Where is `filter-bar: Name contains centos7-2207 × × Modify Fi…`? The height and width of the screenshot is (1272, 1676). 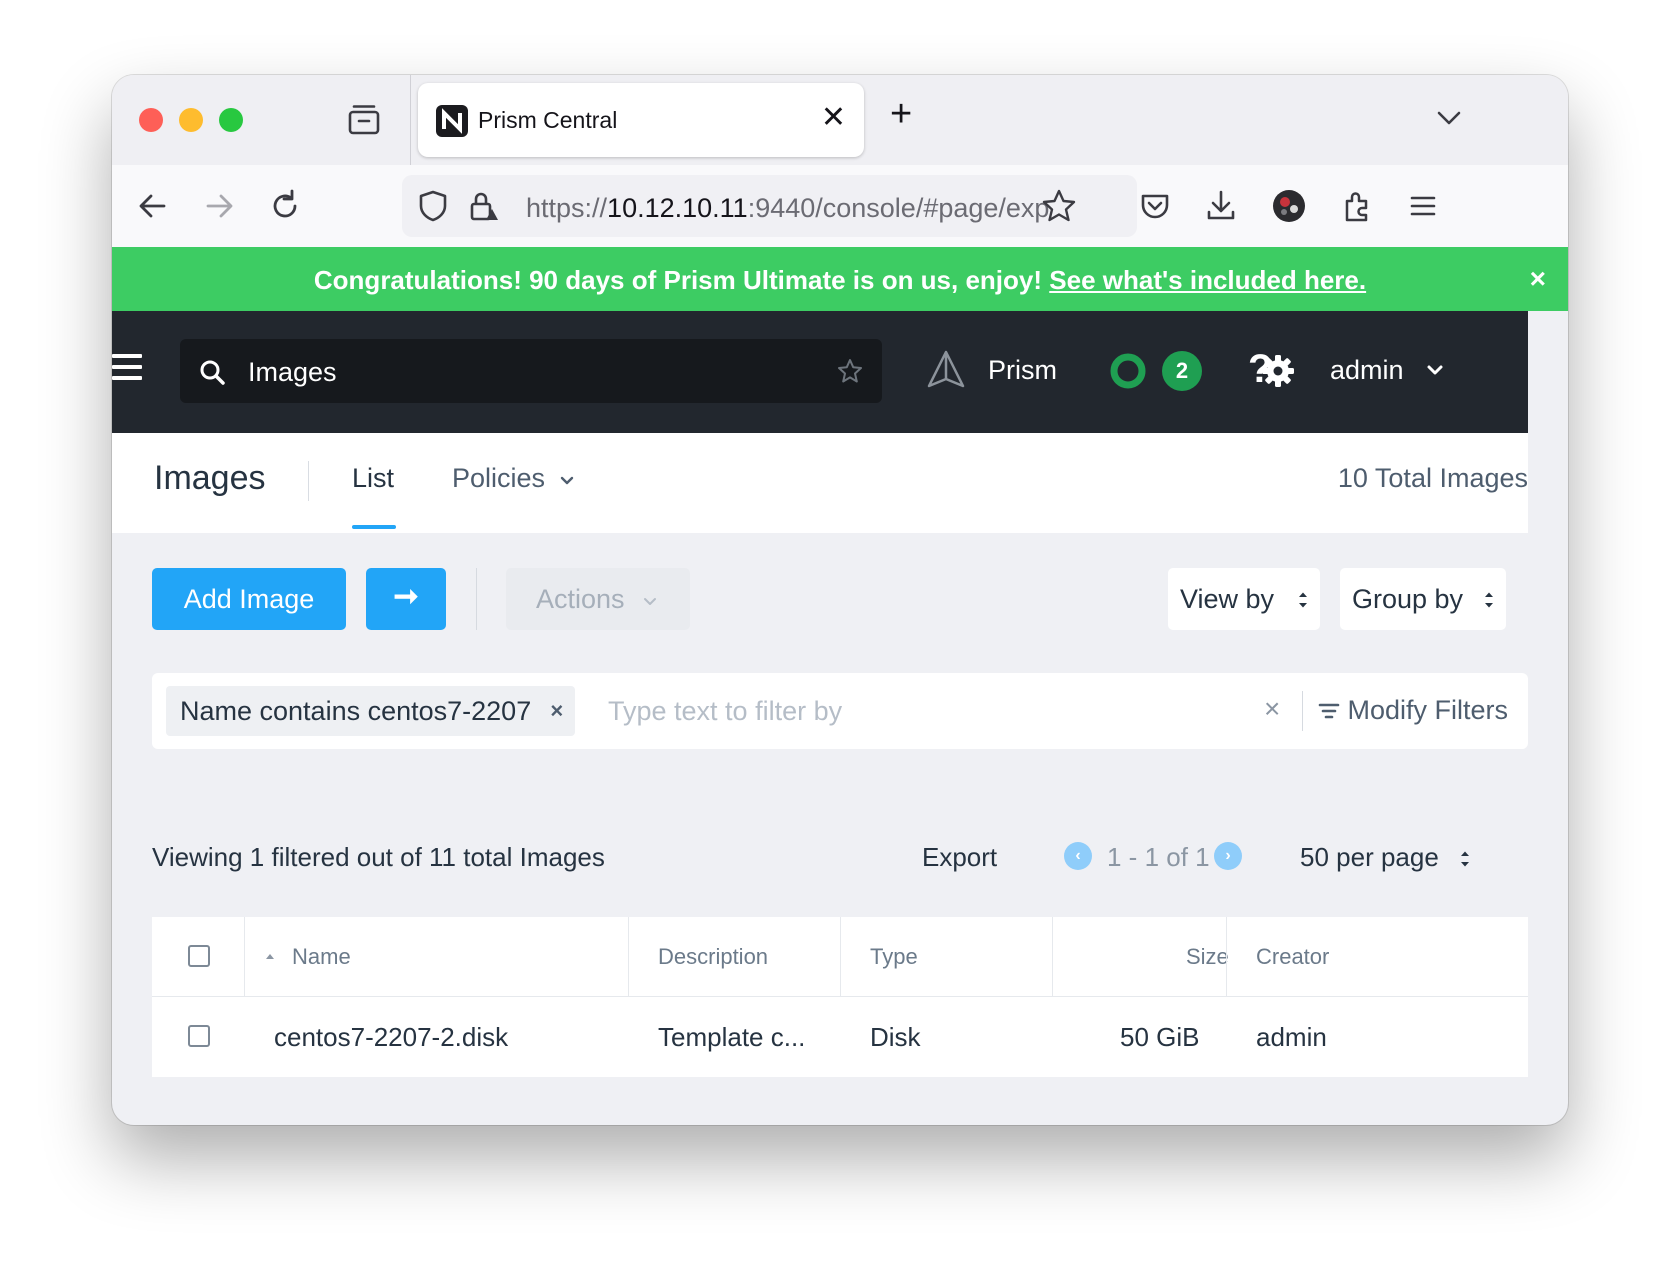
filter-bar: Name contains centos7-2207 × × Modify Fi… is located at coordinates (840, 711).